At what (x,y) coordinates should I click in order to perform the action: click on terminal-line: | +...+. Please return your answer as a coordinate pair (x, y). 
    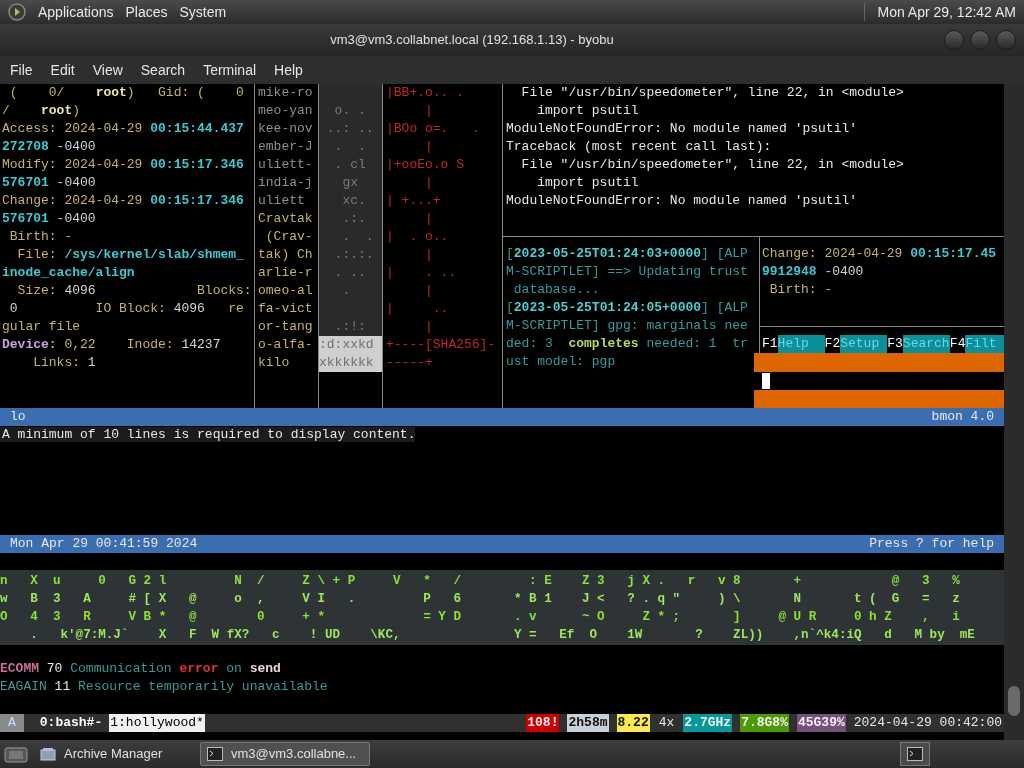
    Looking at the image, I should click on (413, 200).